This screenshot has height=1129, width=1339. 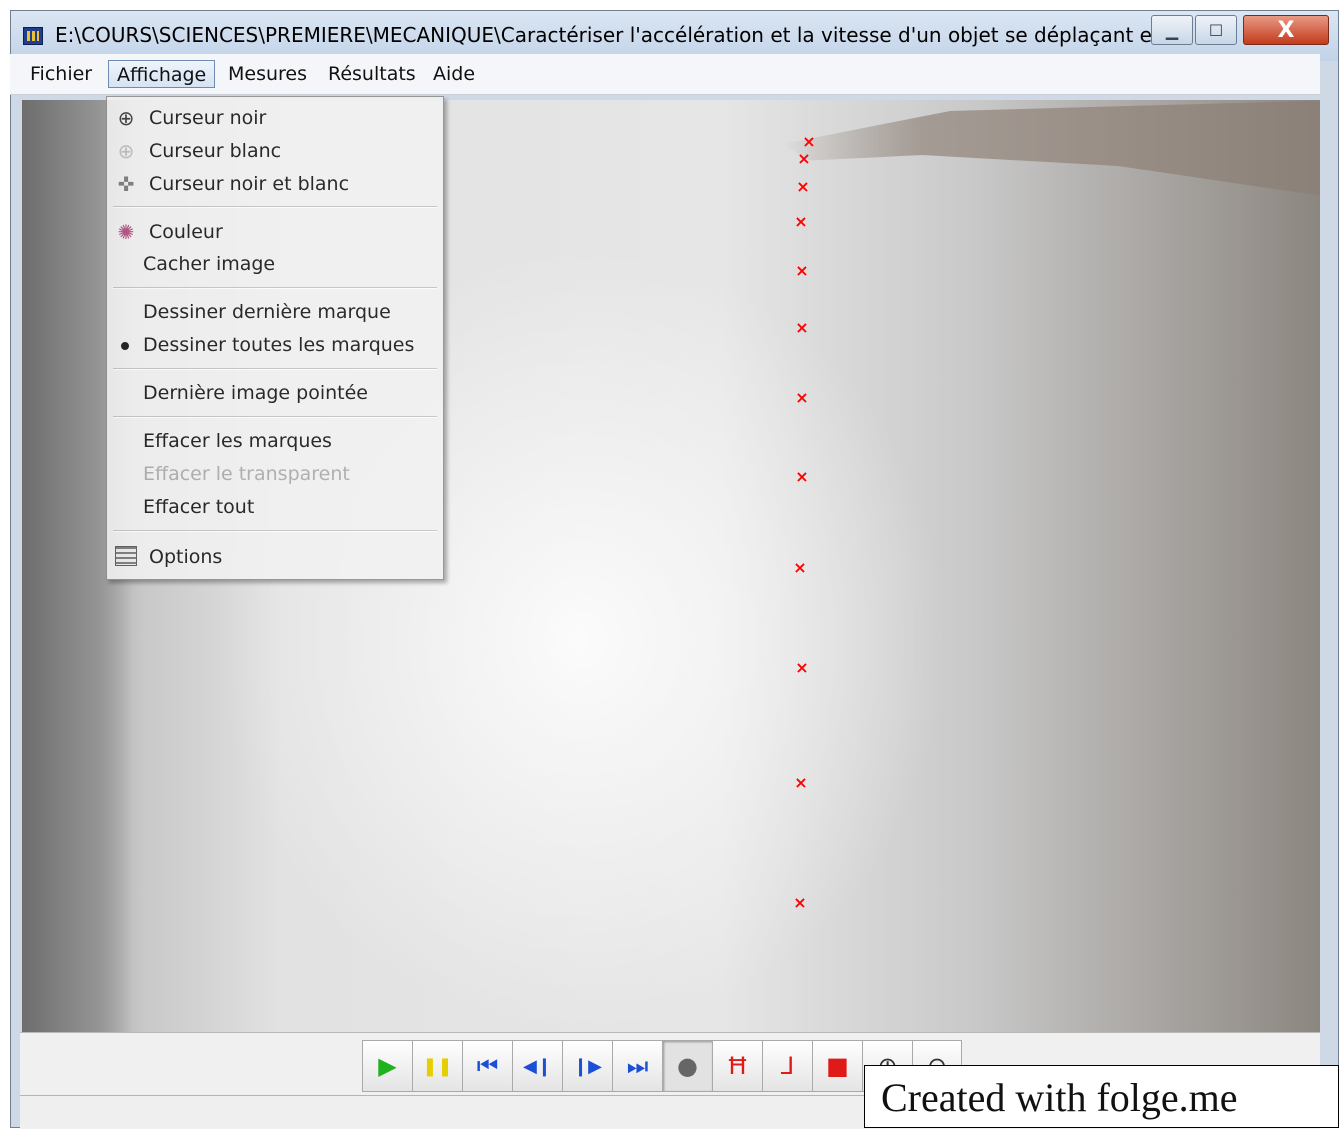 I want to click on menu-item-dessiner-derniere-marque: Dessiner dernière marque, so click(x=274, y=312).